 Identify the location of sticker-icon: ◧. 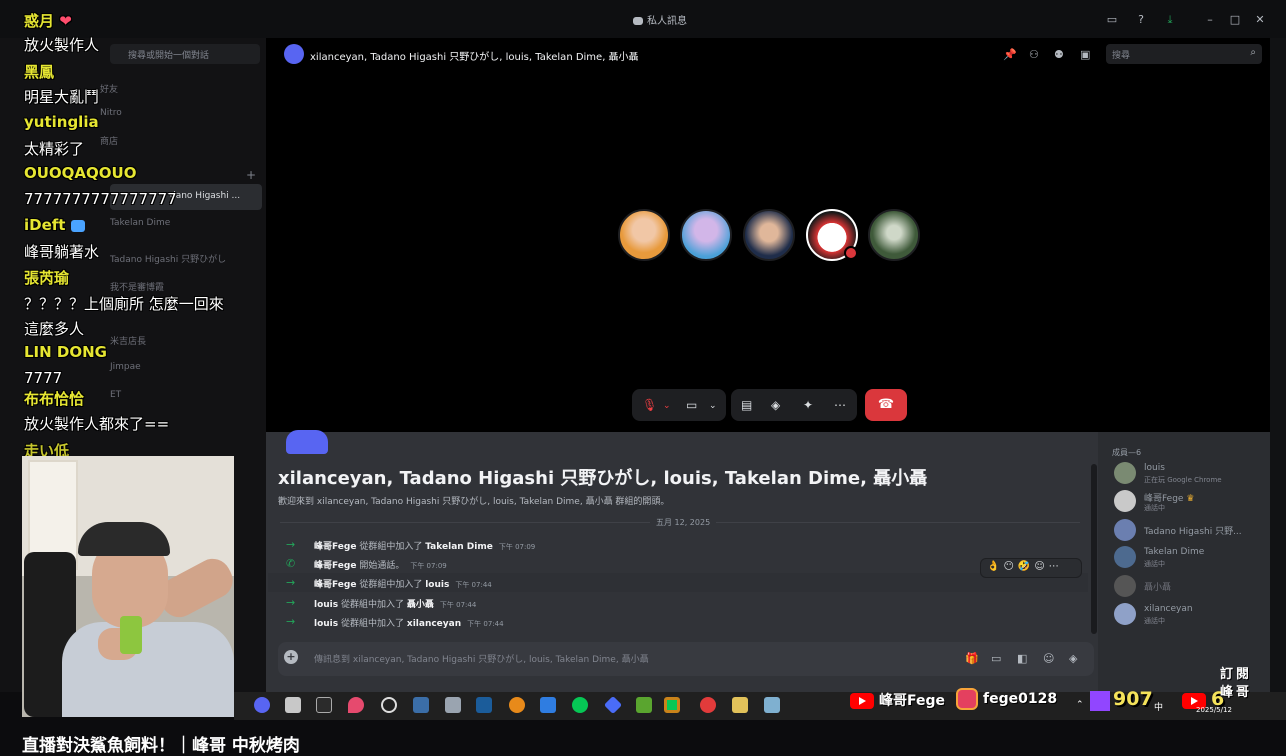
(1022, 658).